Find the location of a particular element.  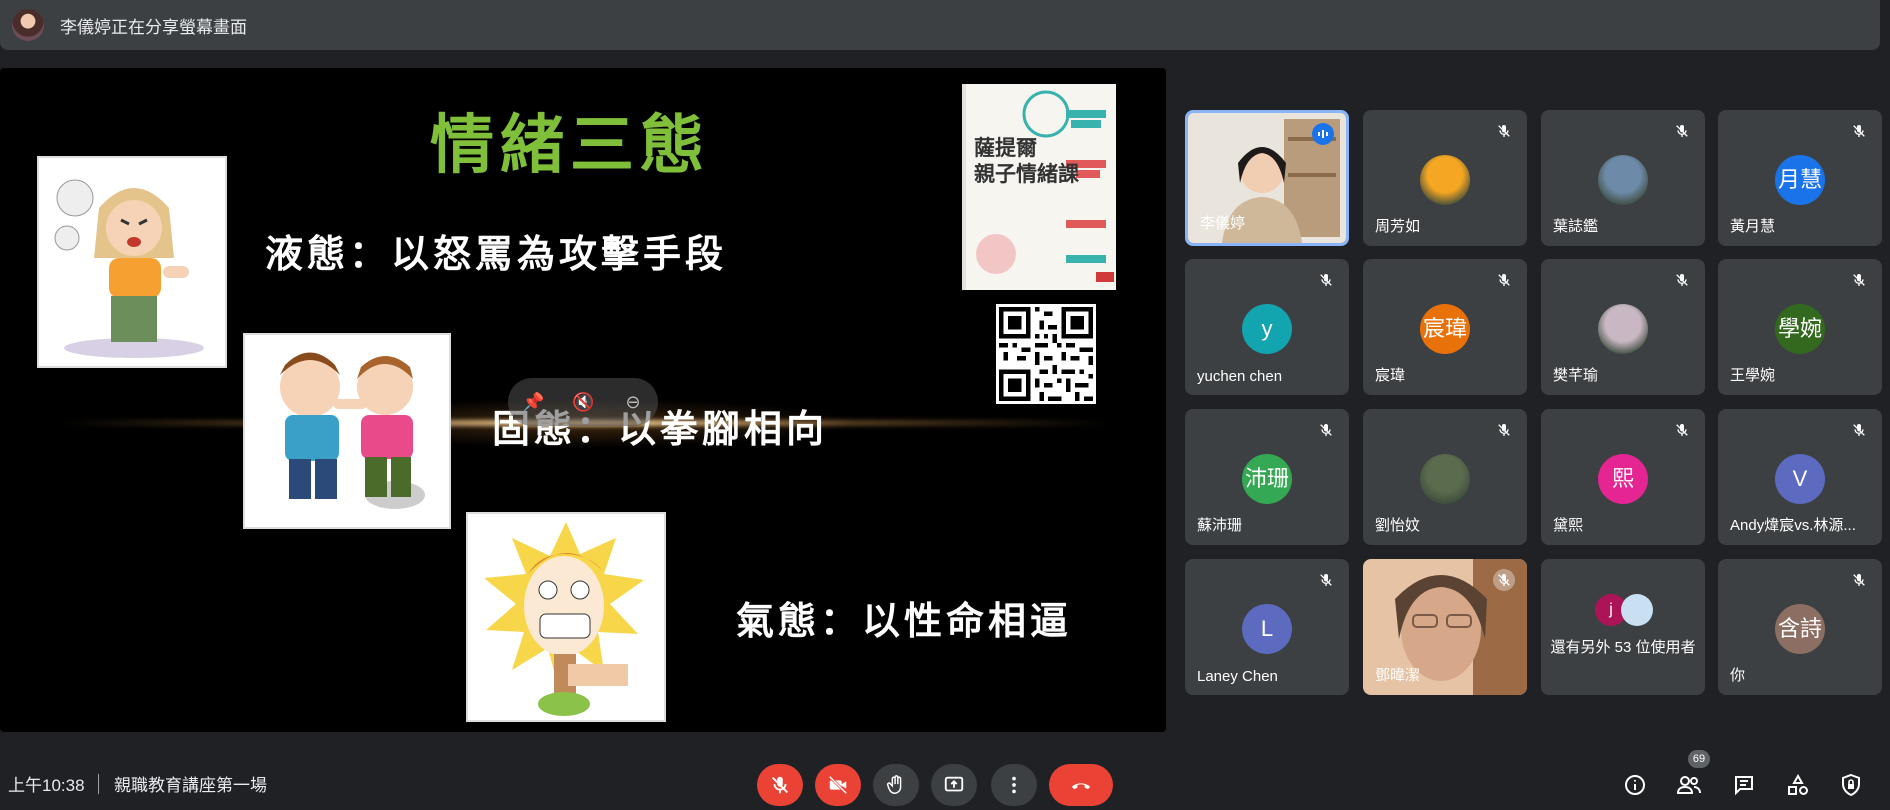

participant-name: Laney Chen is located at coordinates (1237, 676).